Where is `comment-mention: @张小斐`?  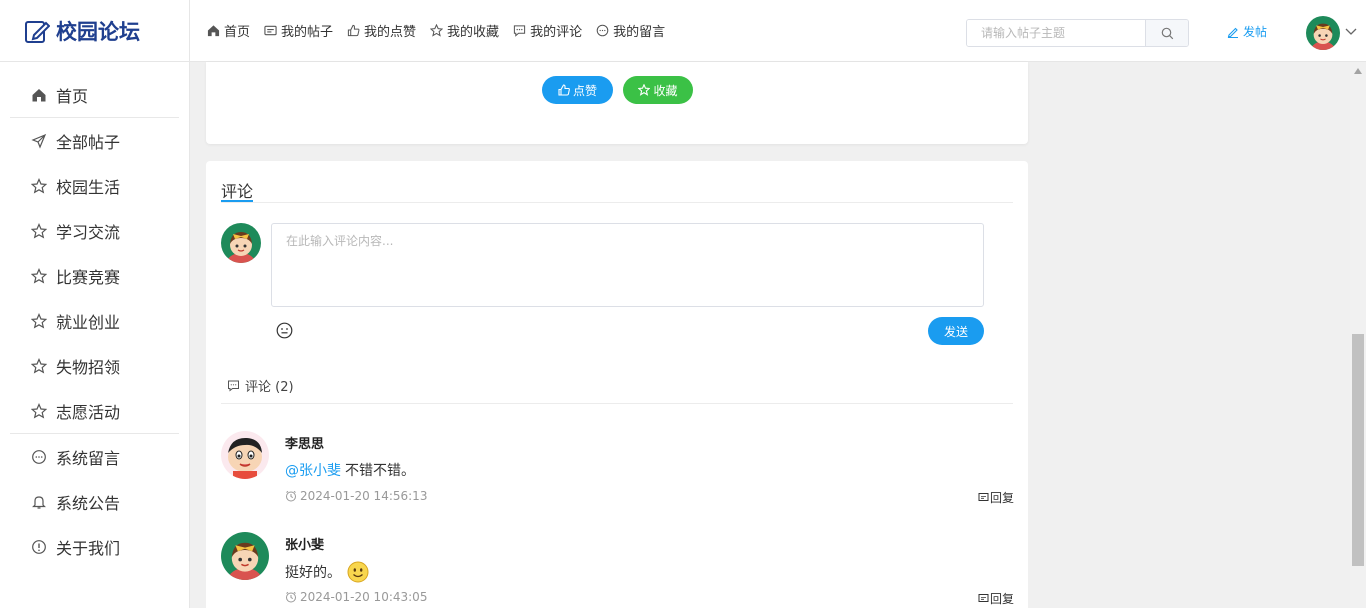
comment-mention: @张小斐 is located at coordinates (313, 470).